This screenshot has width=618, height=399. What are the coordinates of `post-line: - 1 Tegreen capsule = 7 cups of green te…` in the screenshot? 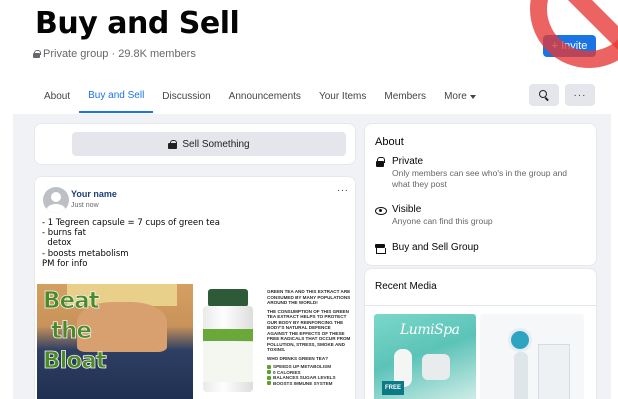 It's located at (131, 223).